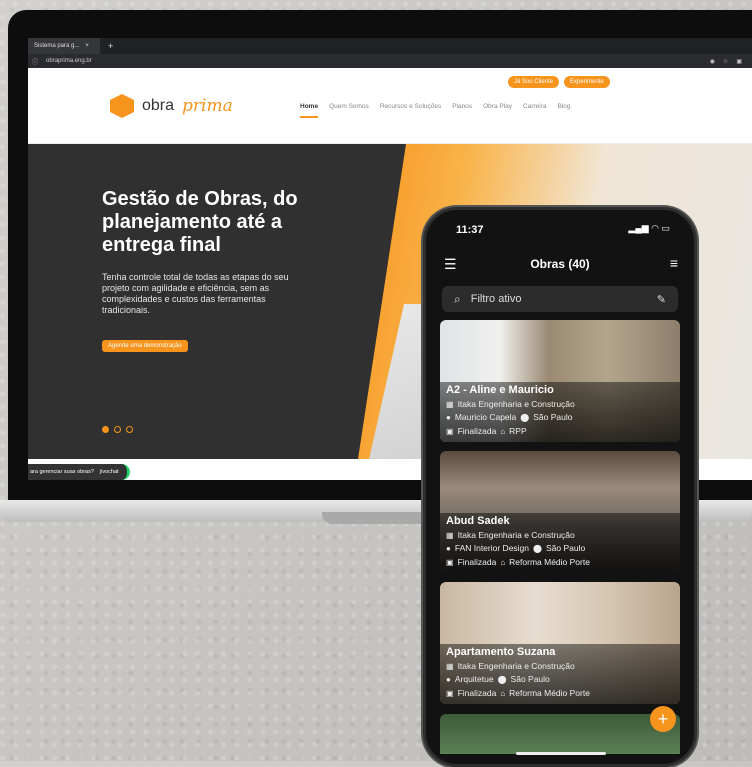 The width and height of the screenshot is (752, 767). What do you see at coordinates (87, 46) in the screenshot?
I see `tab-close-icon: ×` at bounding box center [87, 46].